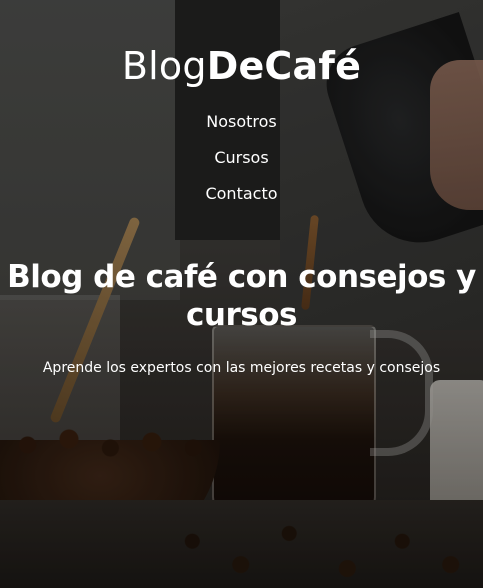 The height and width of the screenshot is (588, 483). I want to click on logo-regular-text: Blog, so click(164, 66).